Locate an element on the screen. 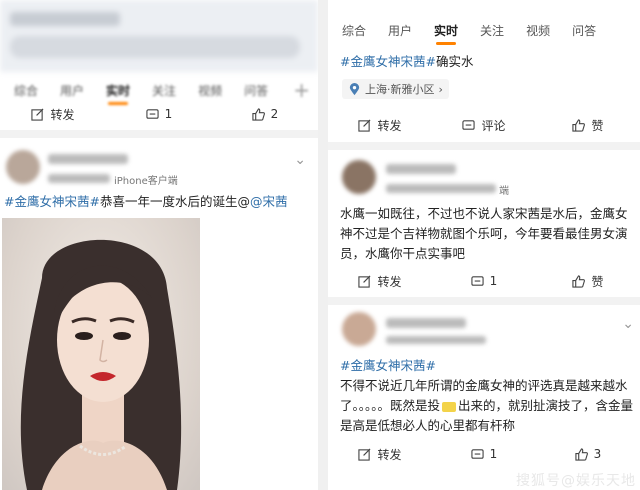  post-actions: 转发 1 赞 is located at coordinates (484, 281).